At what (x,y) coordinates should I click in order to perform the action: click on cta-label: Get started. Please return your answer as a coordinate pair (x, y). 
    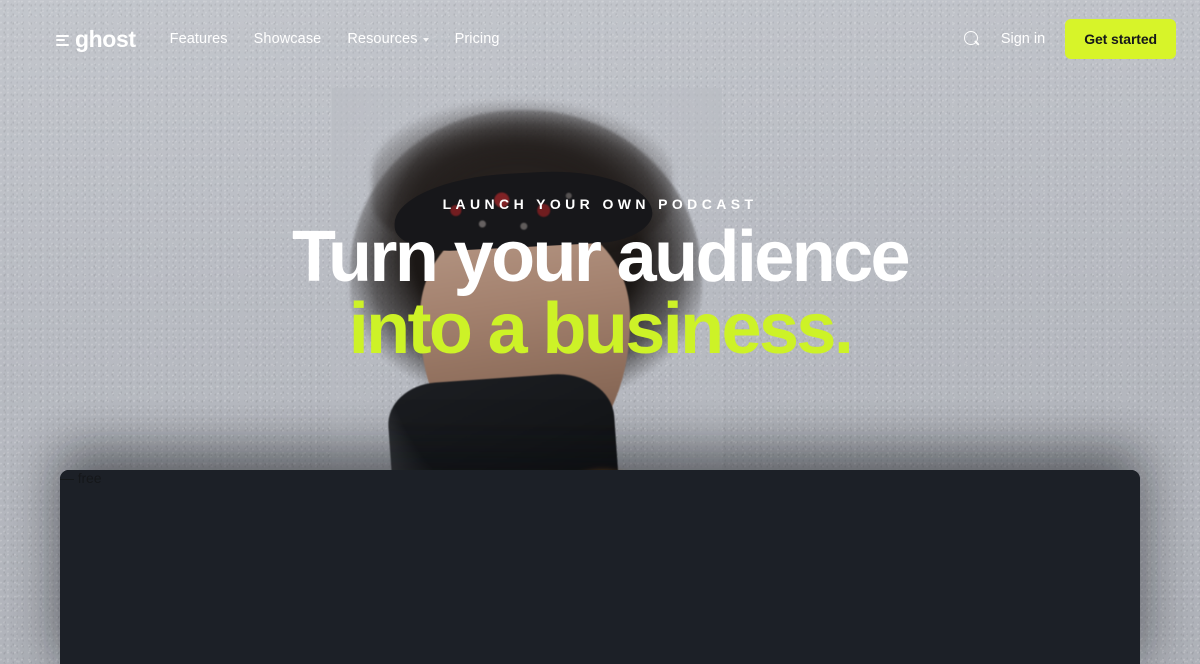
    Looking at the image, I should click on (1120, 39).